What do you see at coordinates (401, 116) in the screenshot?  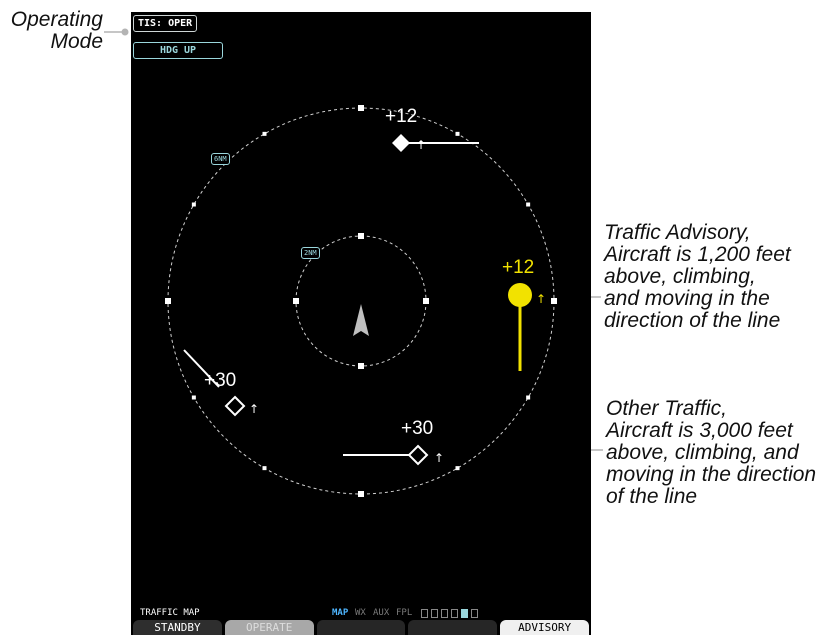 I see `traffic-altitude-label: +12` at bounding box center [401, 116].